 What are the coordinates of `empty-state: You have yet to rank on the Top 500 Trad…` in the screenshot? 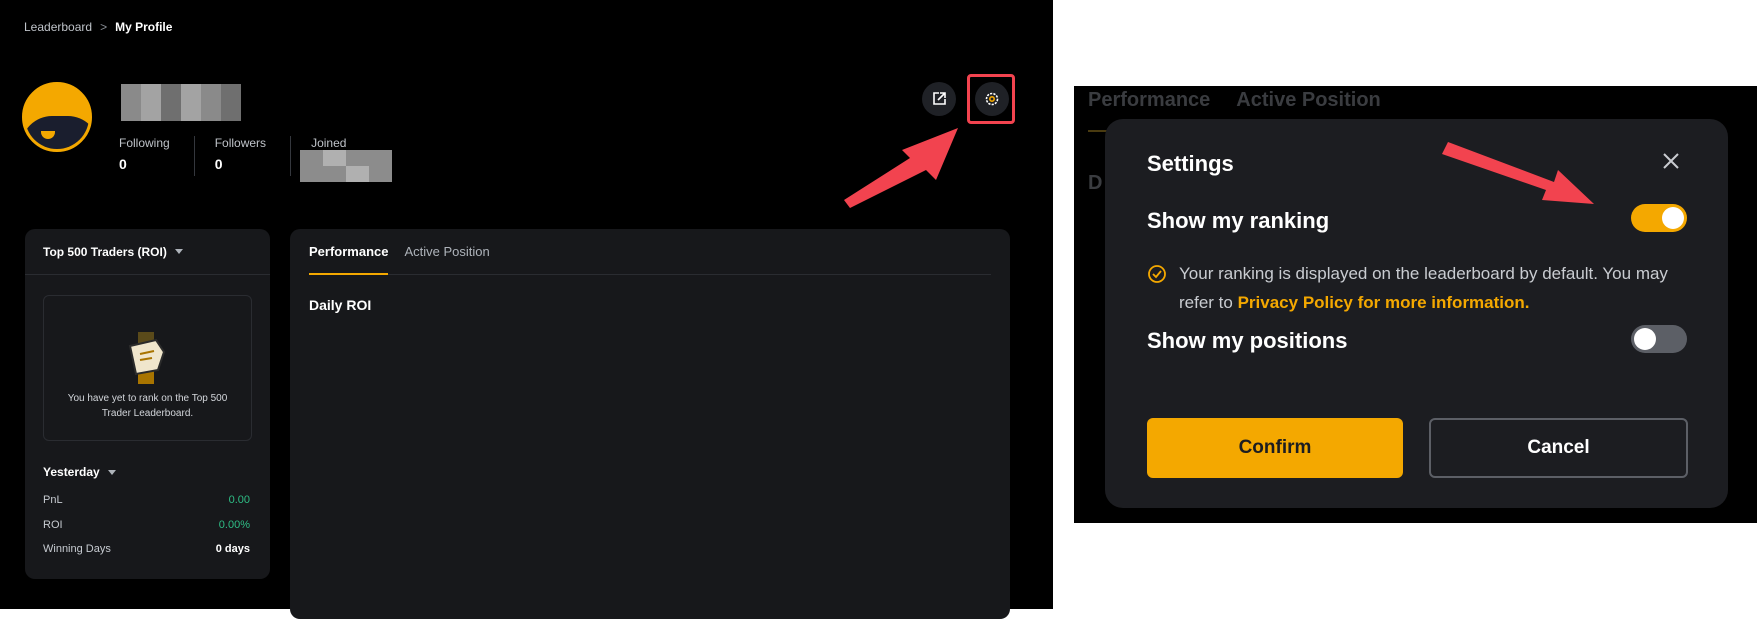 It's located at (147, 368).